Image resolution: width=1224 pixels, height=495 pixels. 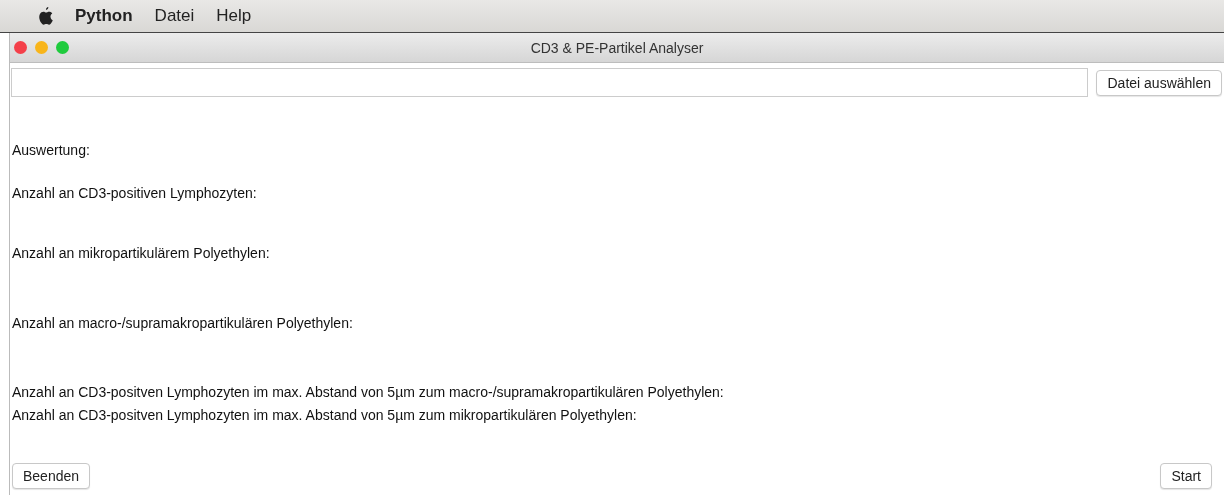 I want to click on minimize-icon, so click(x=41, y=47).